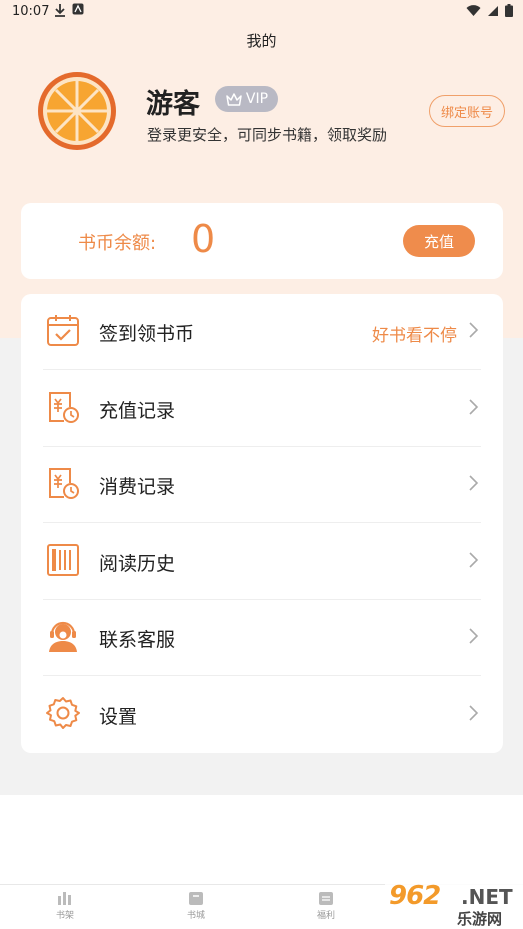 Image resolution: width=523 pixels, height=929 pixels. I want to click on menu-item-label: 设置, so click(118, 717).